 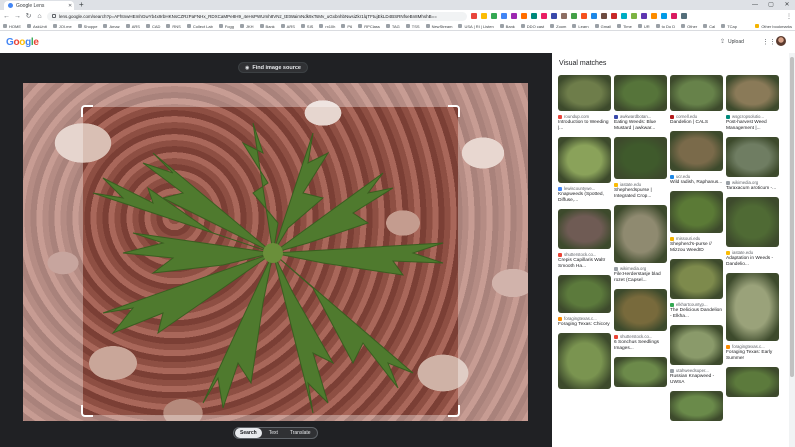 I want to click on visual-match-card: cornell.edu Dandelion | CALS, so click(x=696, y=100).